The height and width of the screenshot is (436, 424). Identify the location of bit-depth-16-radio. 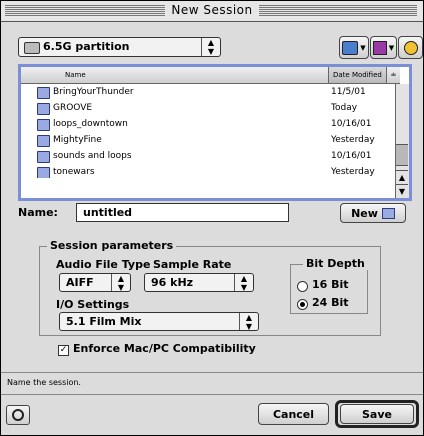
(302, 286).